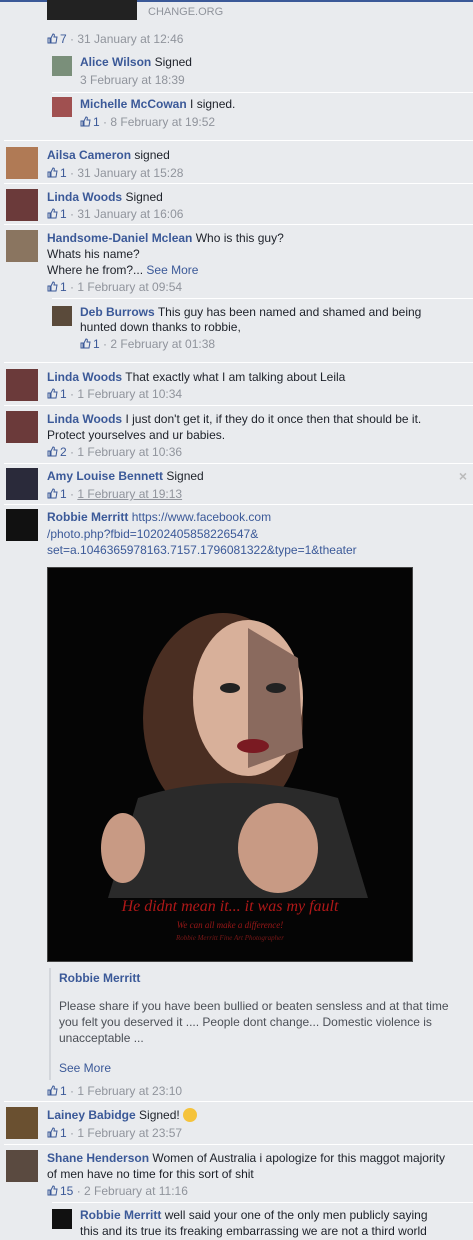 This screenshot has height=1240, width=473. Describe the element at coordinates (147, 344) in the screenshot. I see `reply-meta: 1 · 2 February at 01:38` at that location.